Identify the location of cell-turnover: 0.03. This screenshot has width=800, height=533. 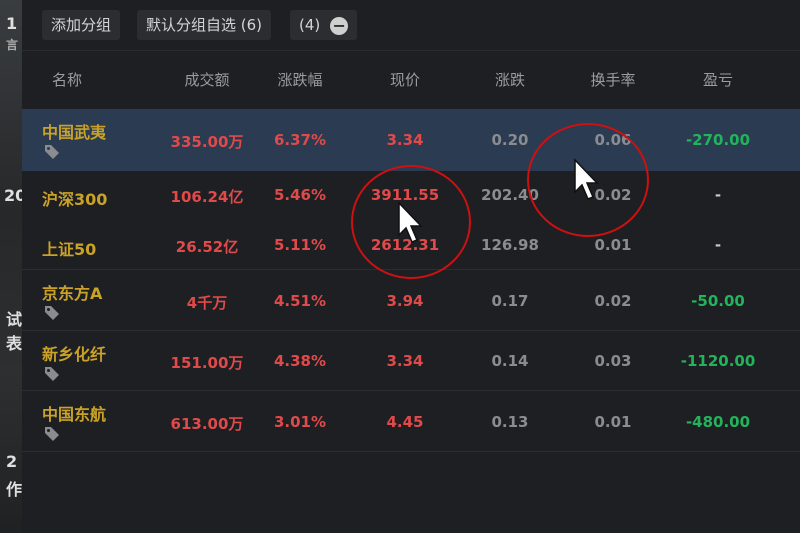
(613, 361).